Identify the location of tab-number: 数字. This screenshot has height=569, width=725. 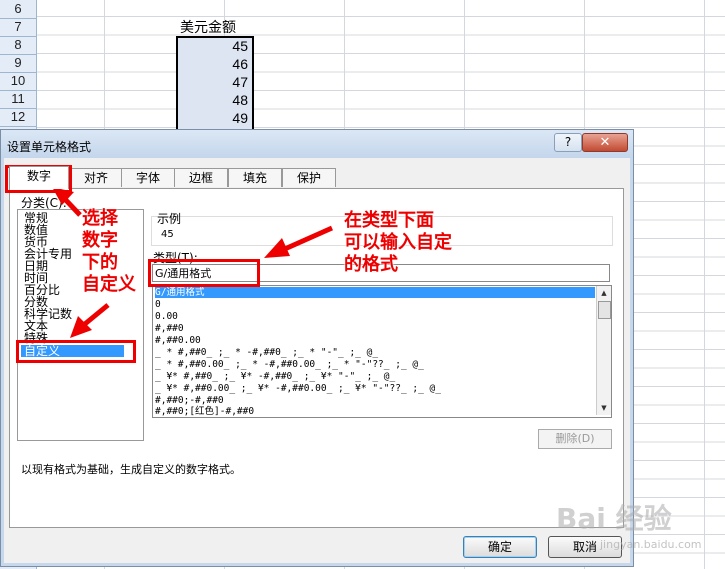
(39, 177).